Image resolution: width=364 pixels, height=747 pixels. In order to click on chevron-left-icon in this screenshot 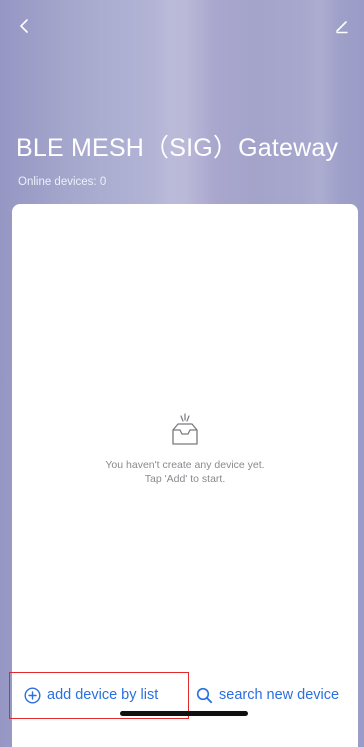, I will do `click(24, 26)`.